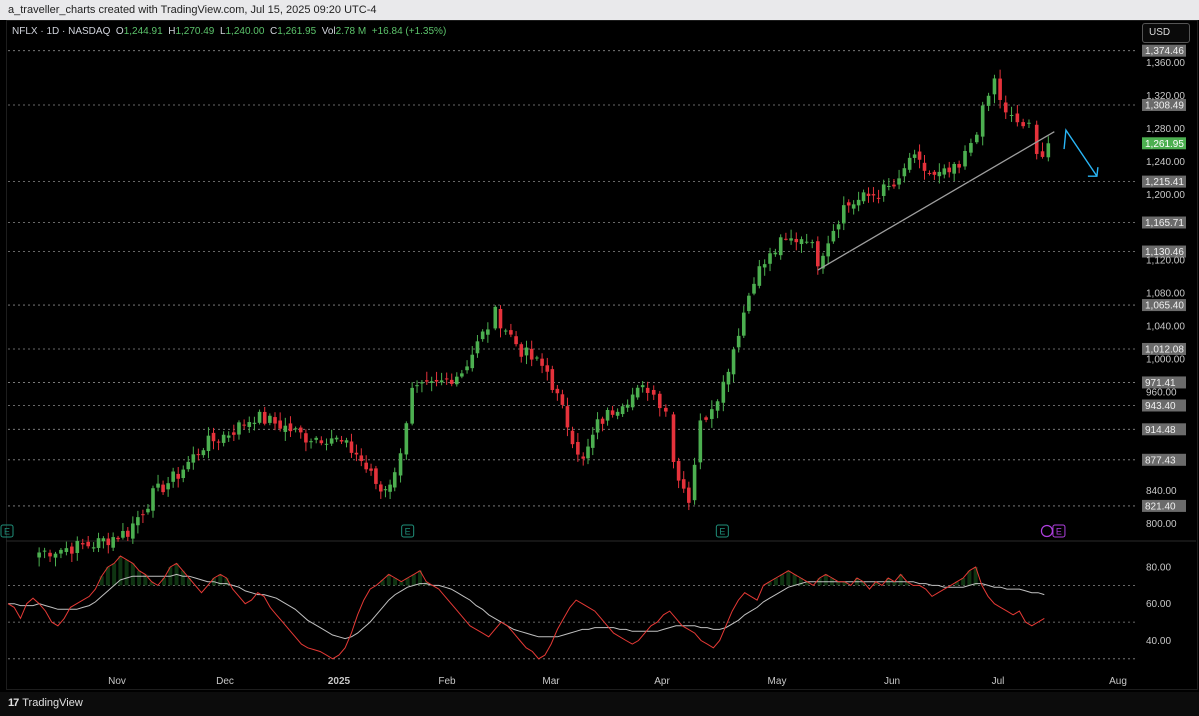  Describe the element at coordinates (13, 703) in the screenshot. I see `tv-logo-icon: 17` at that location.